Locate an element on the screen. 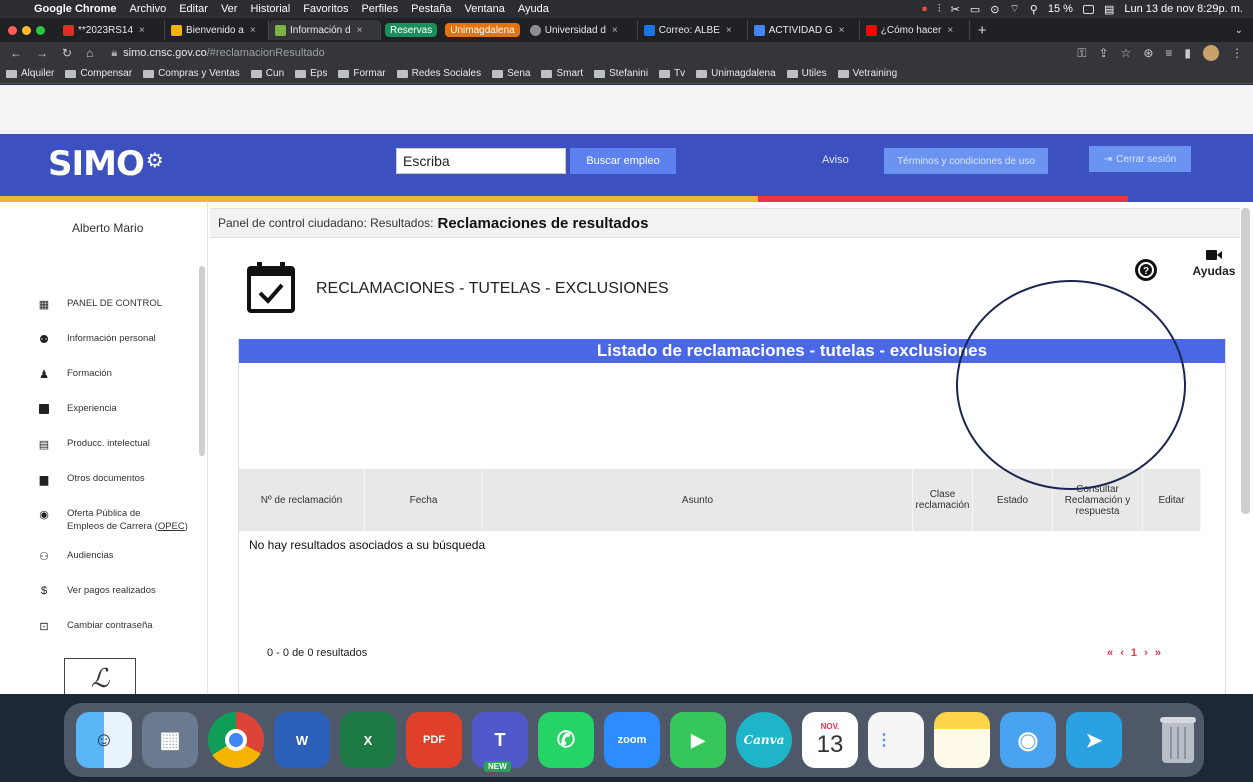 This screenshot has height=782, width=1253. bookmark-folder: Compensar is located at coordinates (98, 73).